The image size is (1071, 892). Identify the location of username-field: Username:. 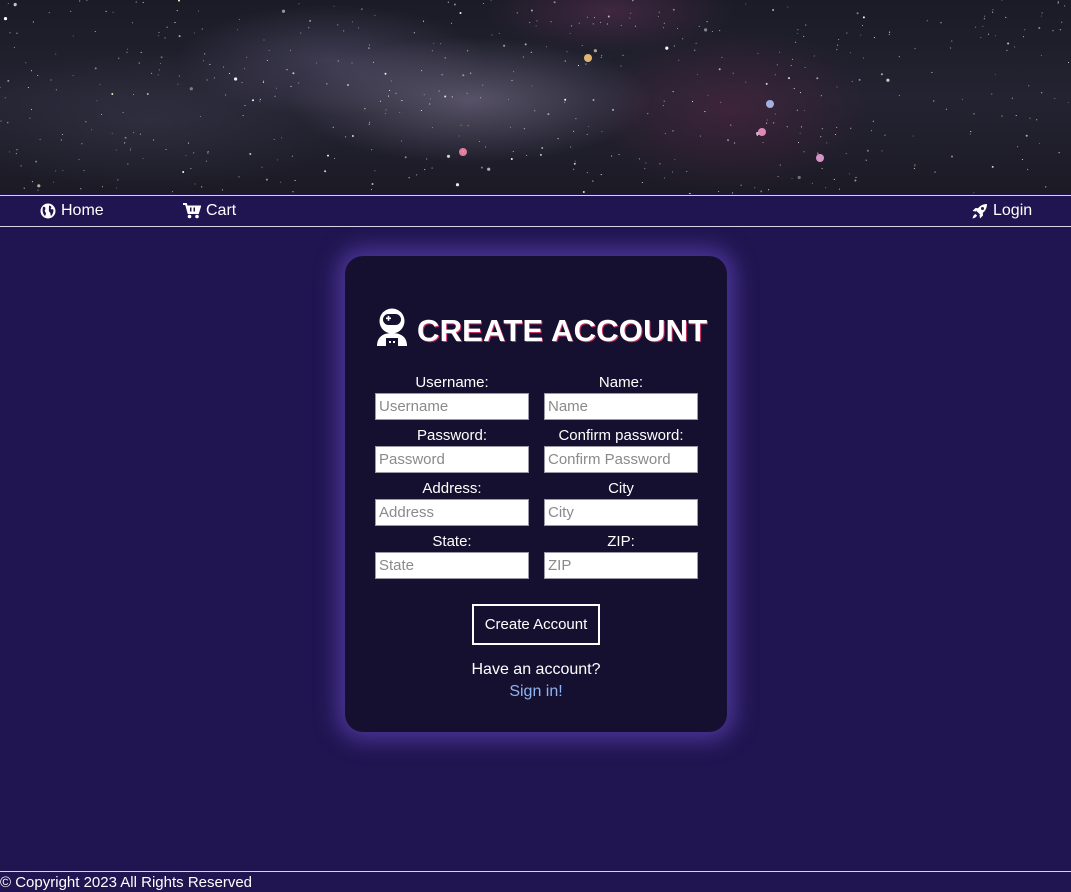
(452, 397).